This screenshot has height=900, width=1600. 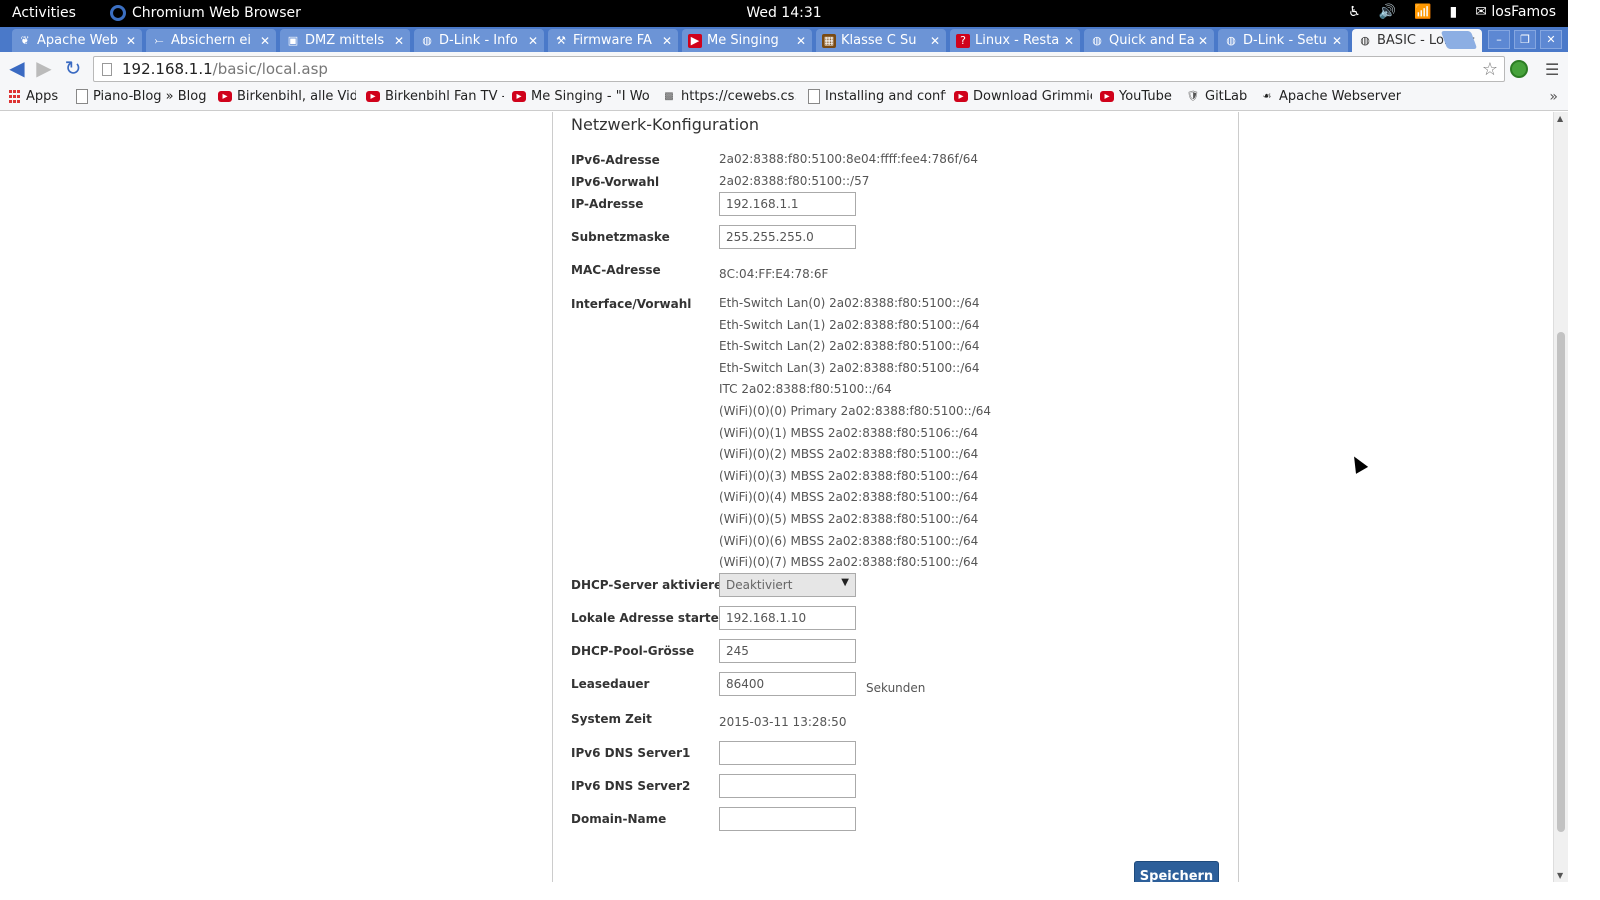 I want to click on tab-7: ▦ Klasse C Su ✕, so click(x=881, y=40).